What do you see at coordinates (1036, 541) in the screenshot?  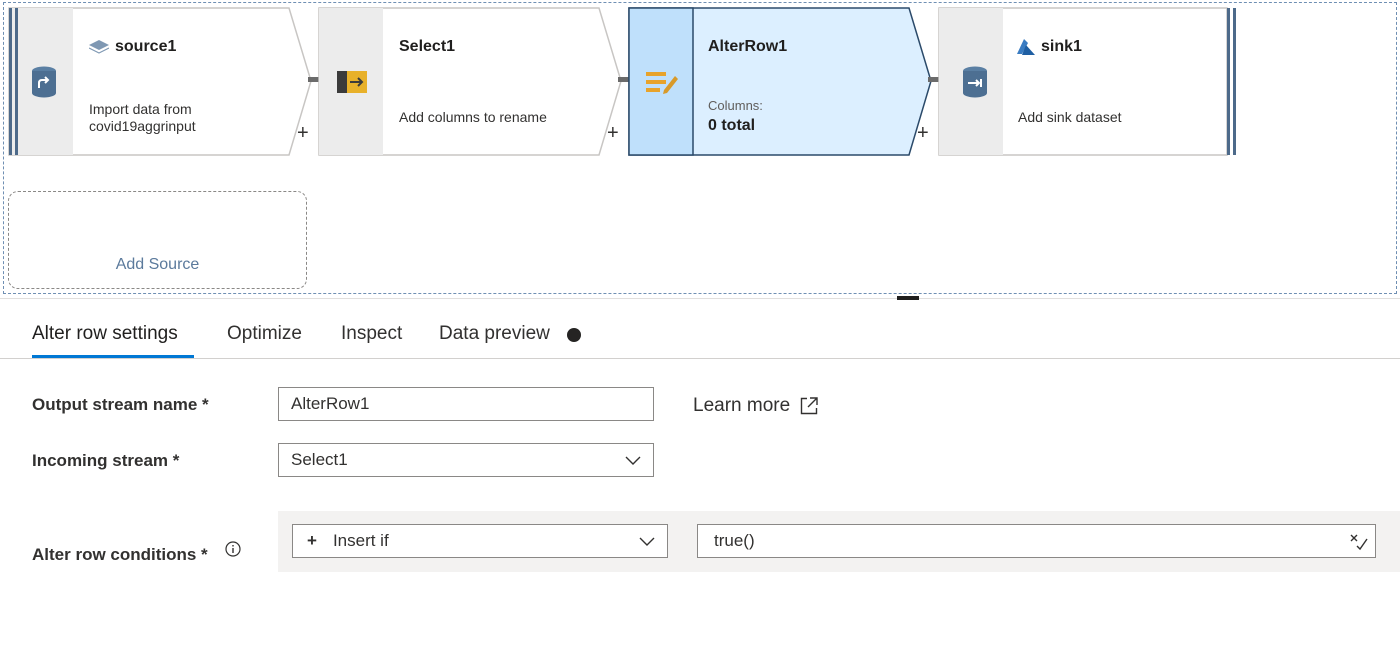 I see `condition-expression-input: true()` at bounding box center [1036, 541].